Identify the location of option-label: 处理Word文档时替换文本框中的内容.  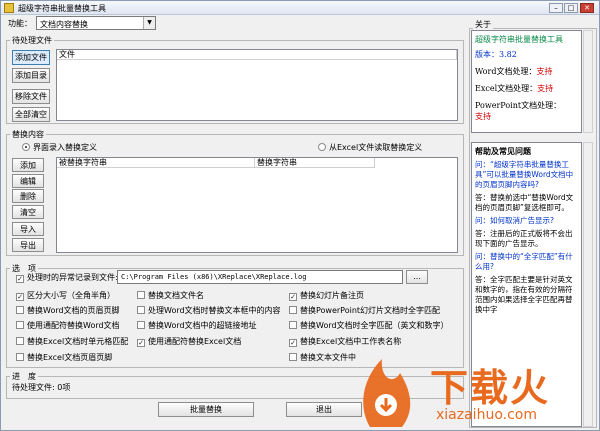
(214, 310).